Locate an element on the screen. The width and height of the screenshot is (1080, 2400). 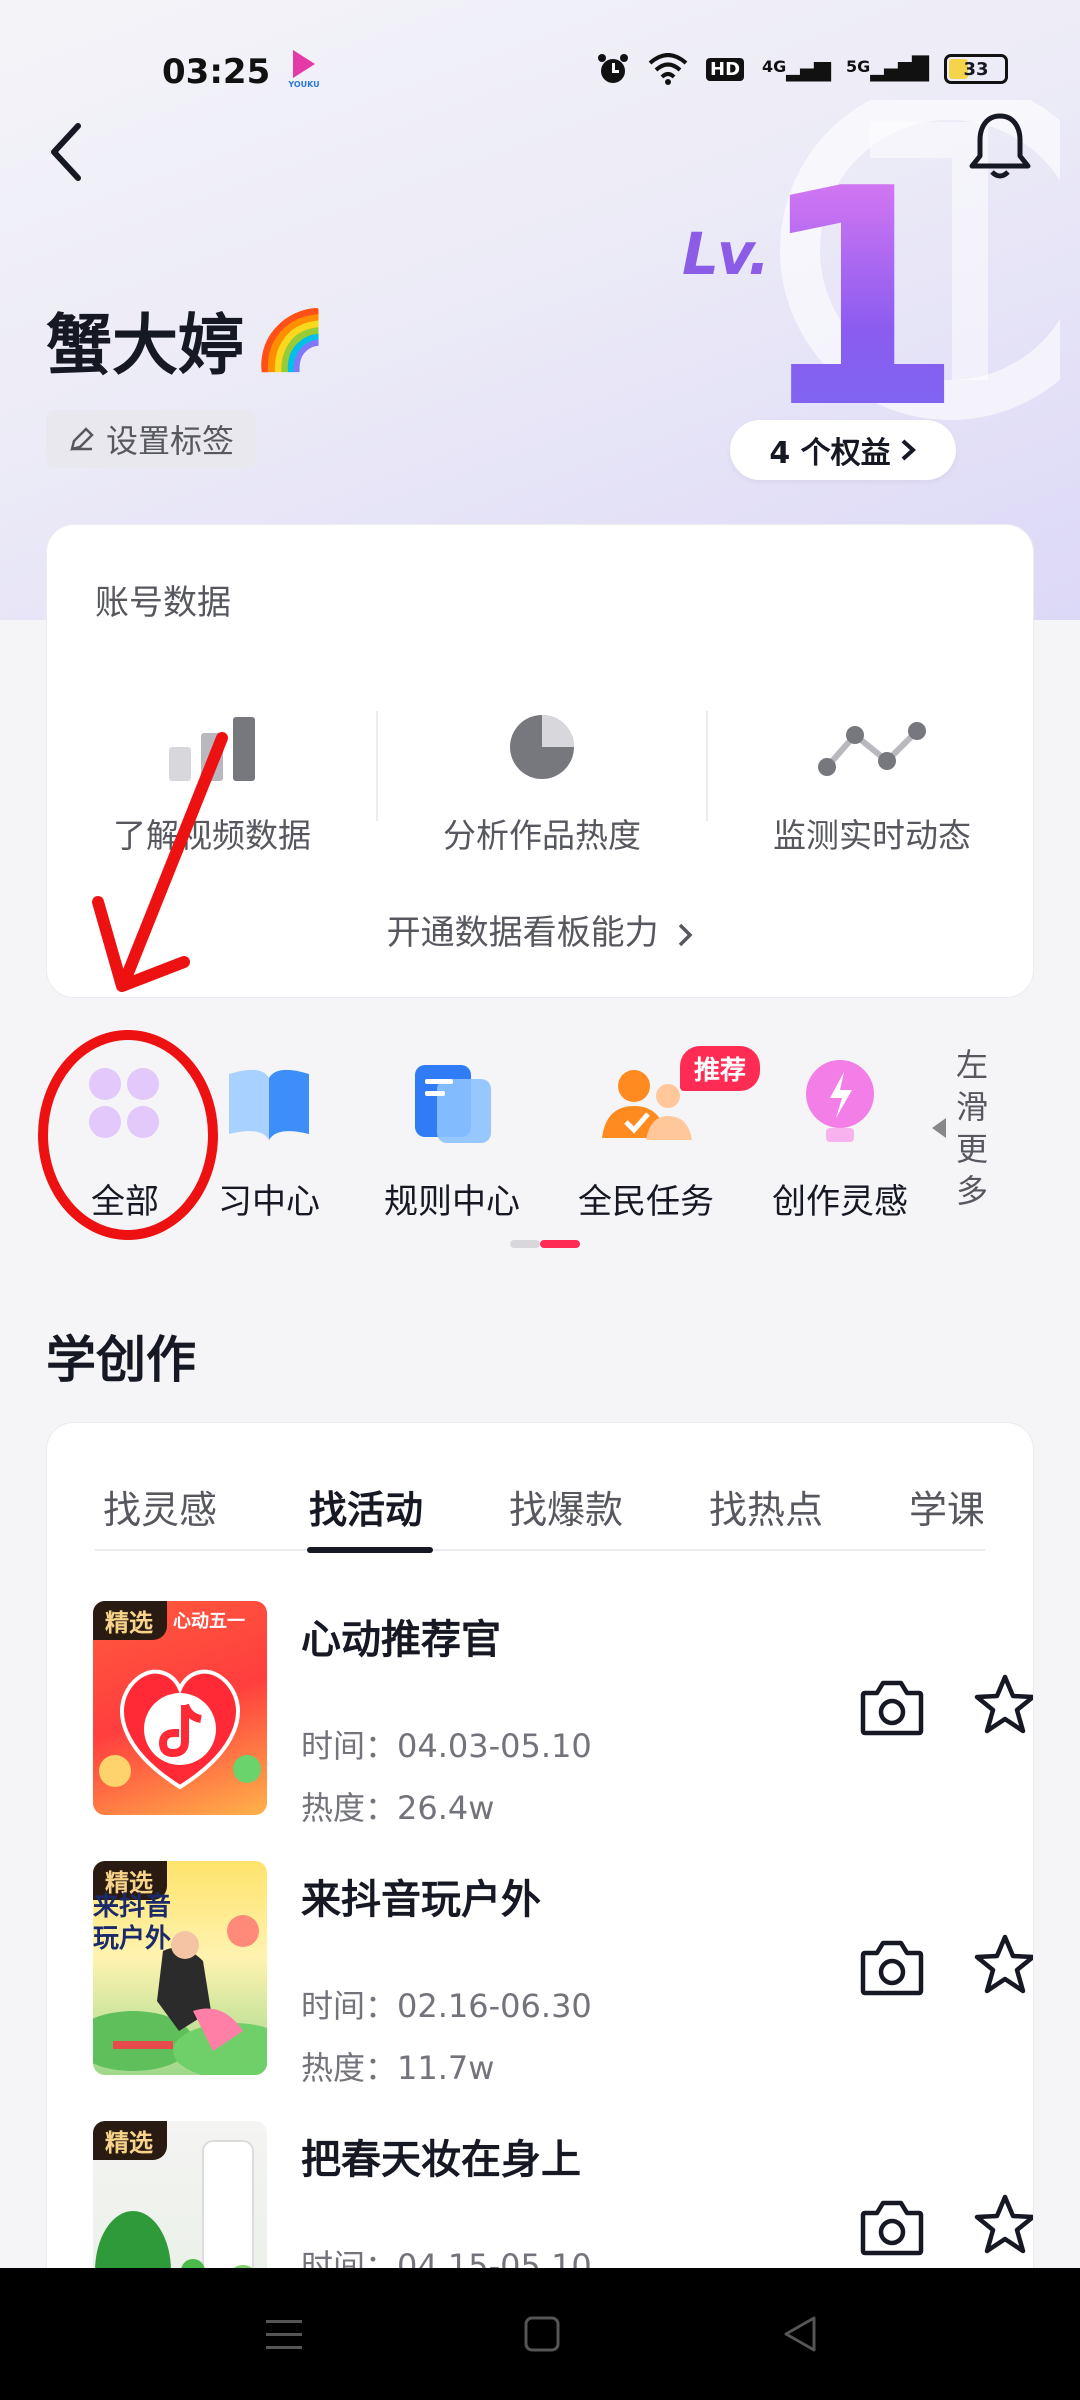
username: 蟹大婷 🌈 is located at coordinates (186, 345).